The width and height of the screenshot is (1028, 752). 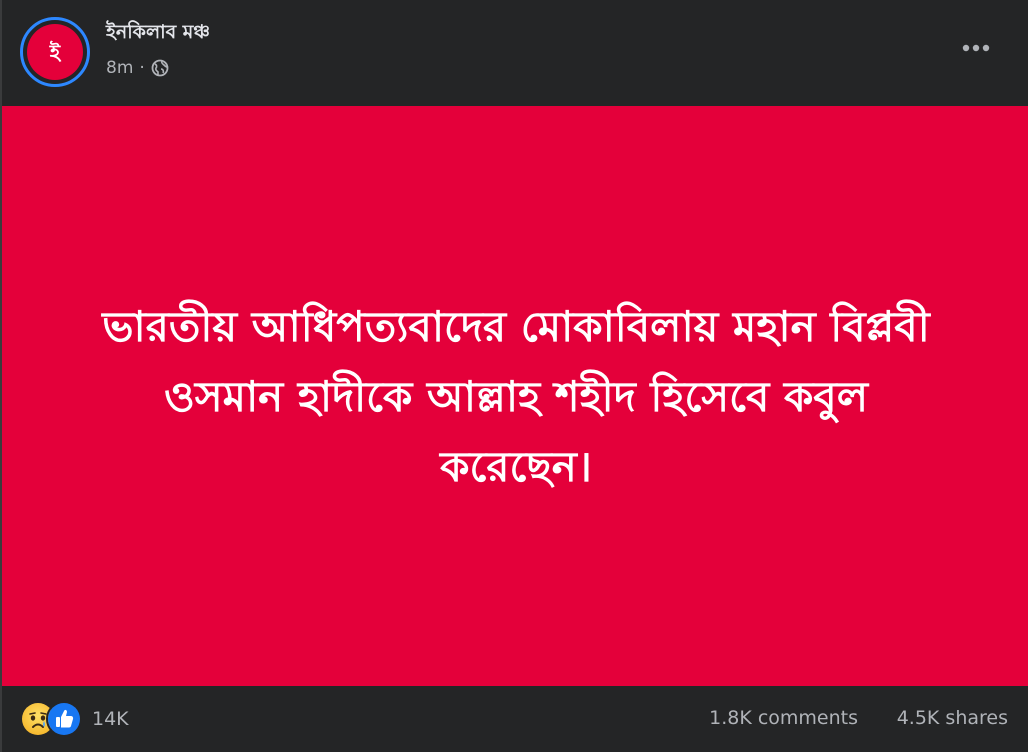 I want to click on globe-icon, so click(x=160, y=68).